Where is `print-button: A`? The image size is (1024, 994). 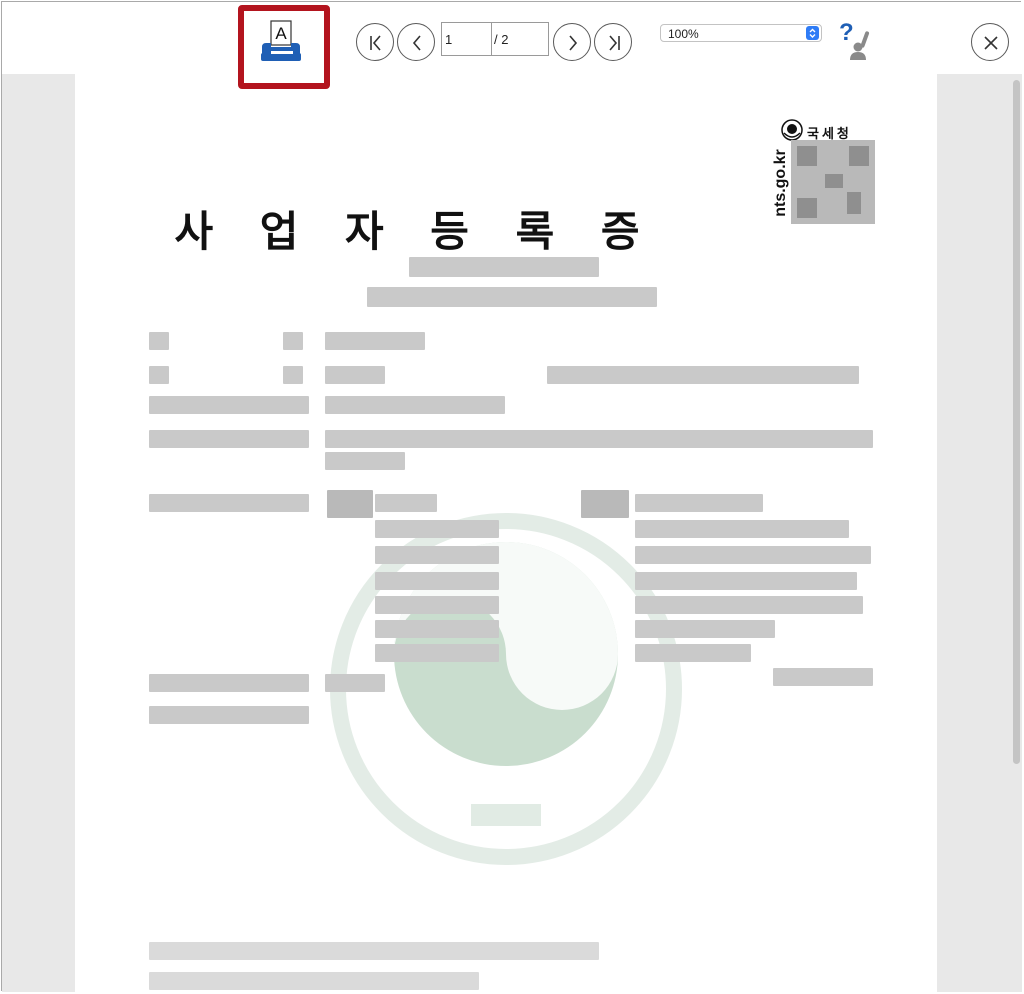 print-button: A is located at coordinates (284, 47).